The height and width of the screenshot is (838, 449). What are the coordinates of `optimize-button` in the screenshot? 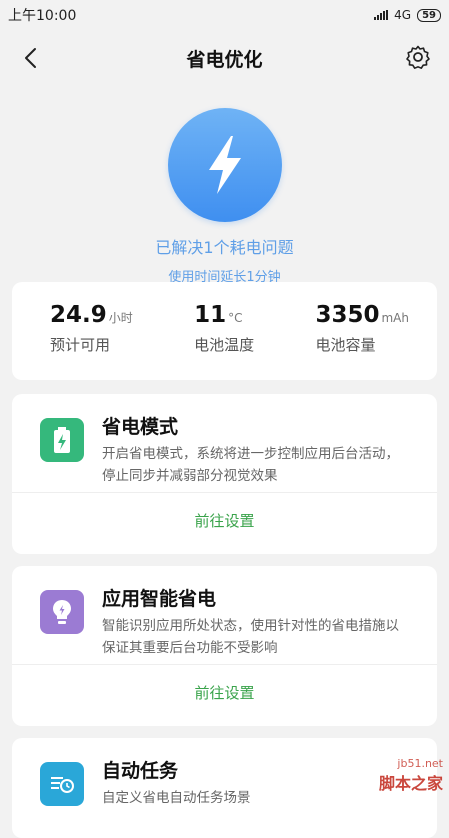 It's located at (224, 165).